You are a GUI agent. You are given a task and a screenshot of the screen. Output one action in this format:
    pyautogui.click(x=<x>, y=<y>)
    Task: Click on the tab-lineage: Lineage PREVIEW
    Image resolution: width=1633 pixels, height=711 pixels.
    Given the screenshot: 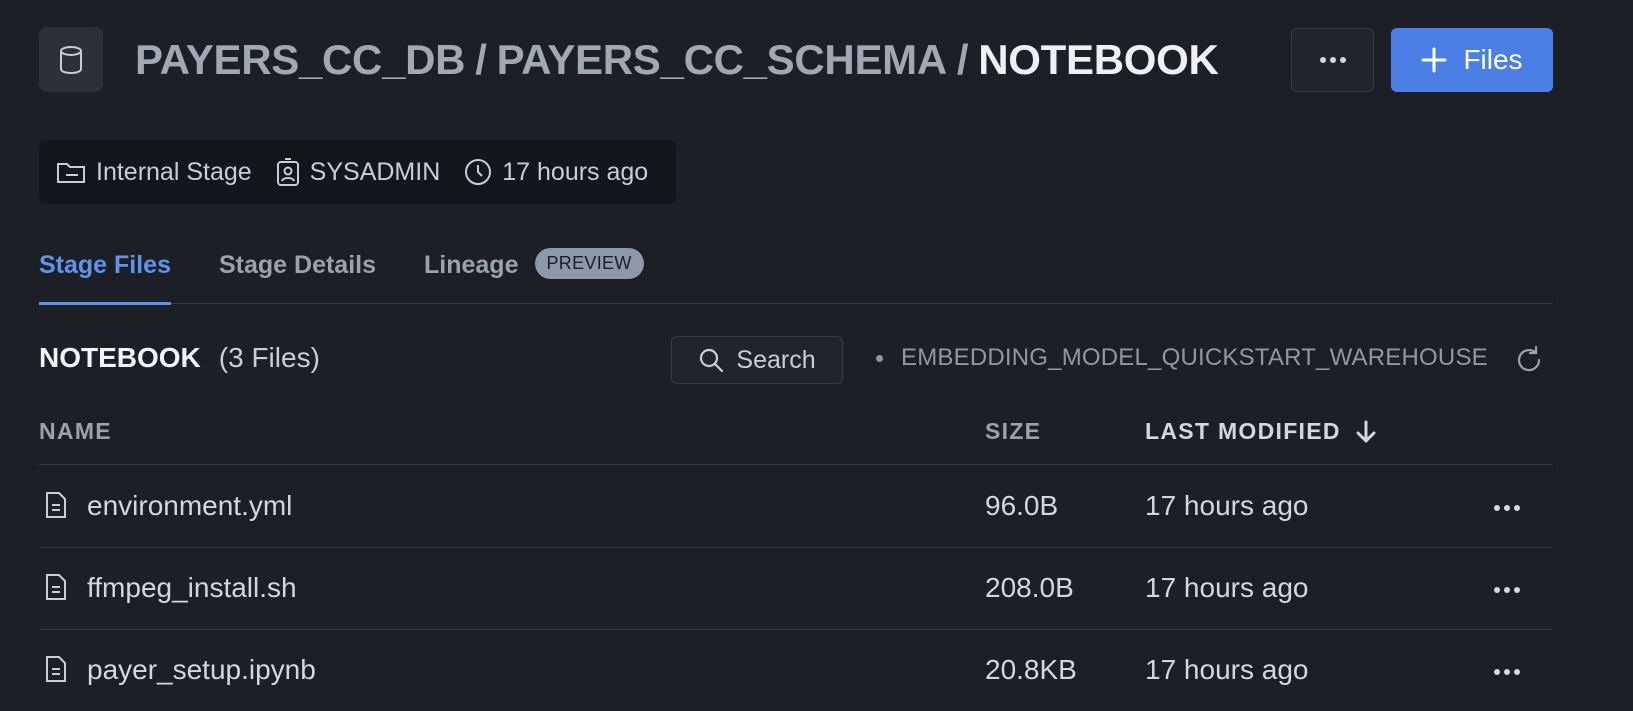 What is the action you would take?
    pyautogui.click(x=534, y=272)
    